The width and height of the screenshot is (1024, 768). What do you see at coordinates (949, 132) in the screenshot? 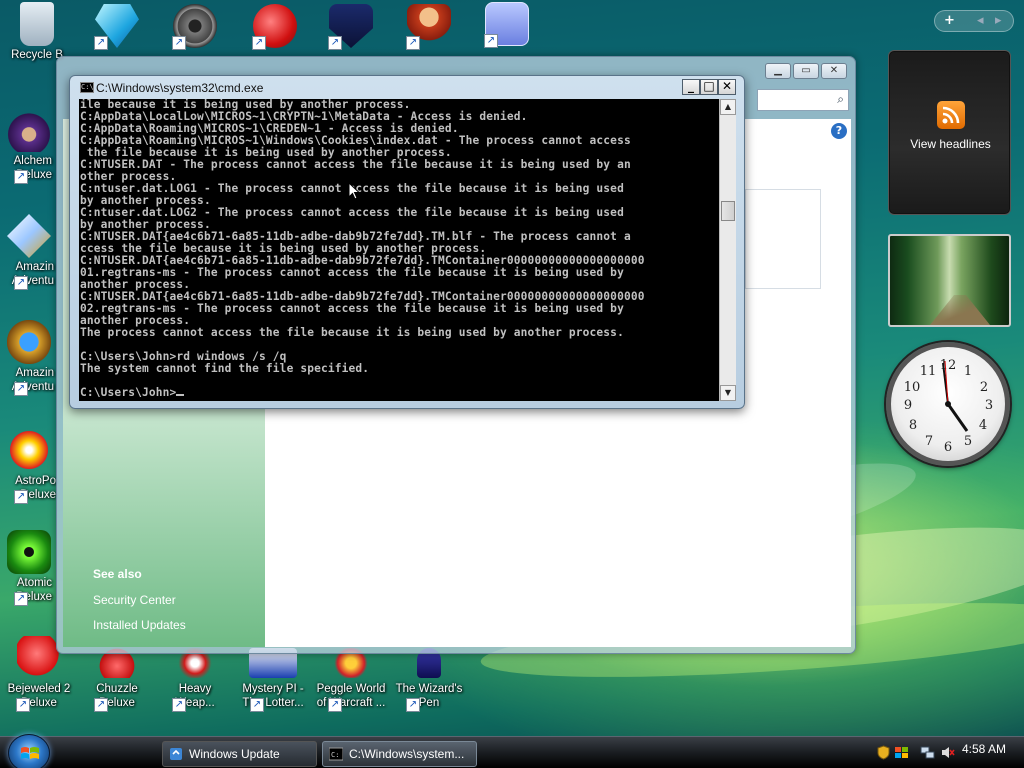
I see `feed-headlines-gadget: View headlines` at bounding box center [949, 132].